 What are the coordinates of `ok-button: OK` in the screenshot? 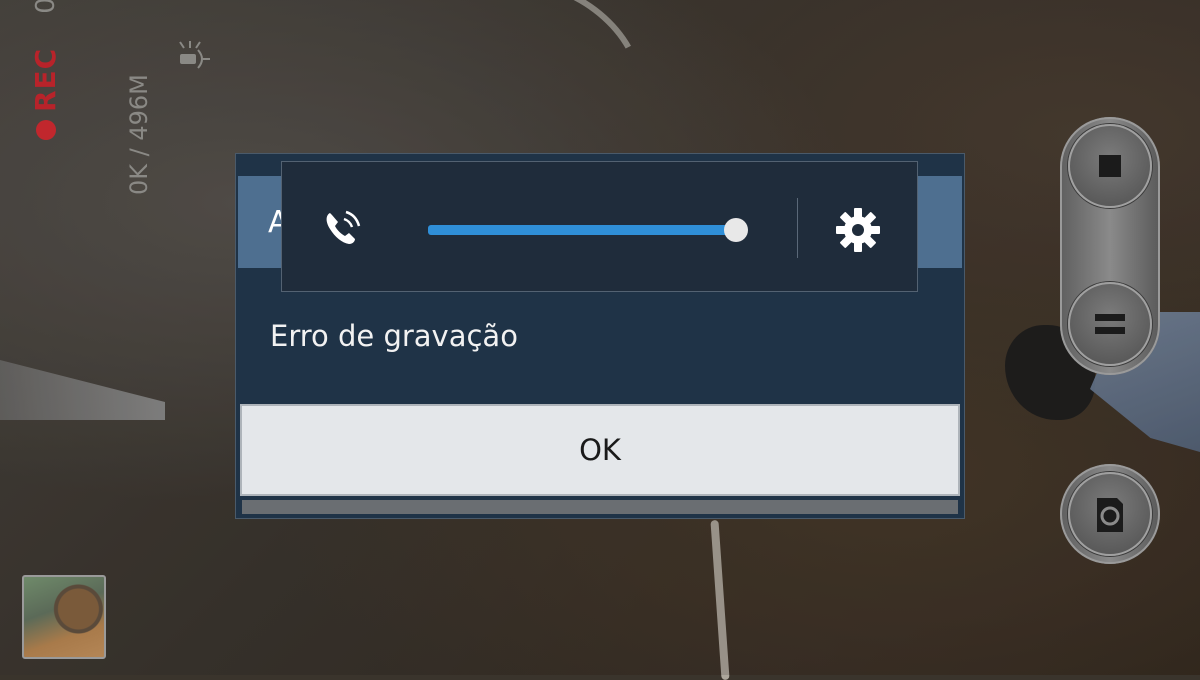 It's located at (600, 450).